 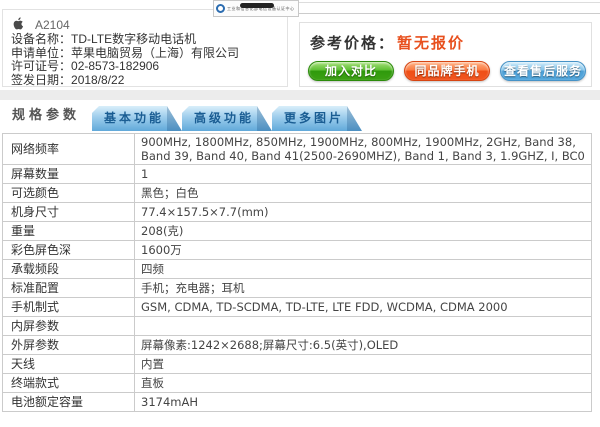 What do you see at coordinates (68, 345) in the screenshot?
I see `spec-label: 外屏参数` at bounding box center [68, 345].